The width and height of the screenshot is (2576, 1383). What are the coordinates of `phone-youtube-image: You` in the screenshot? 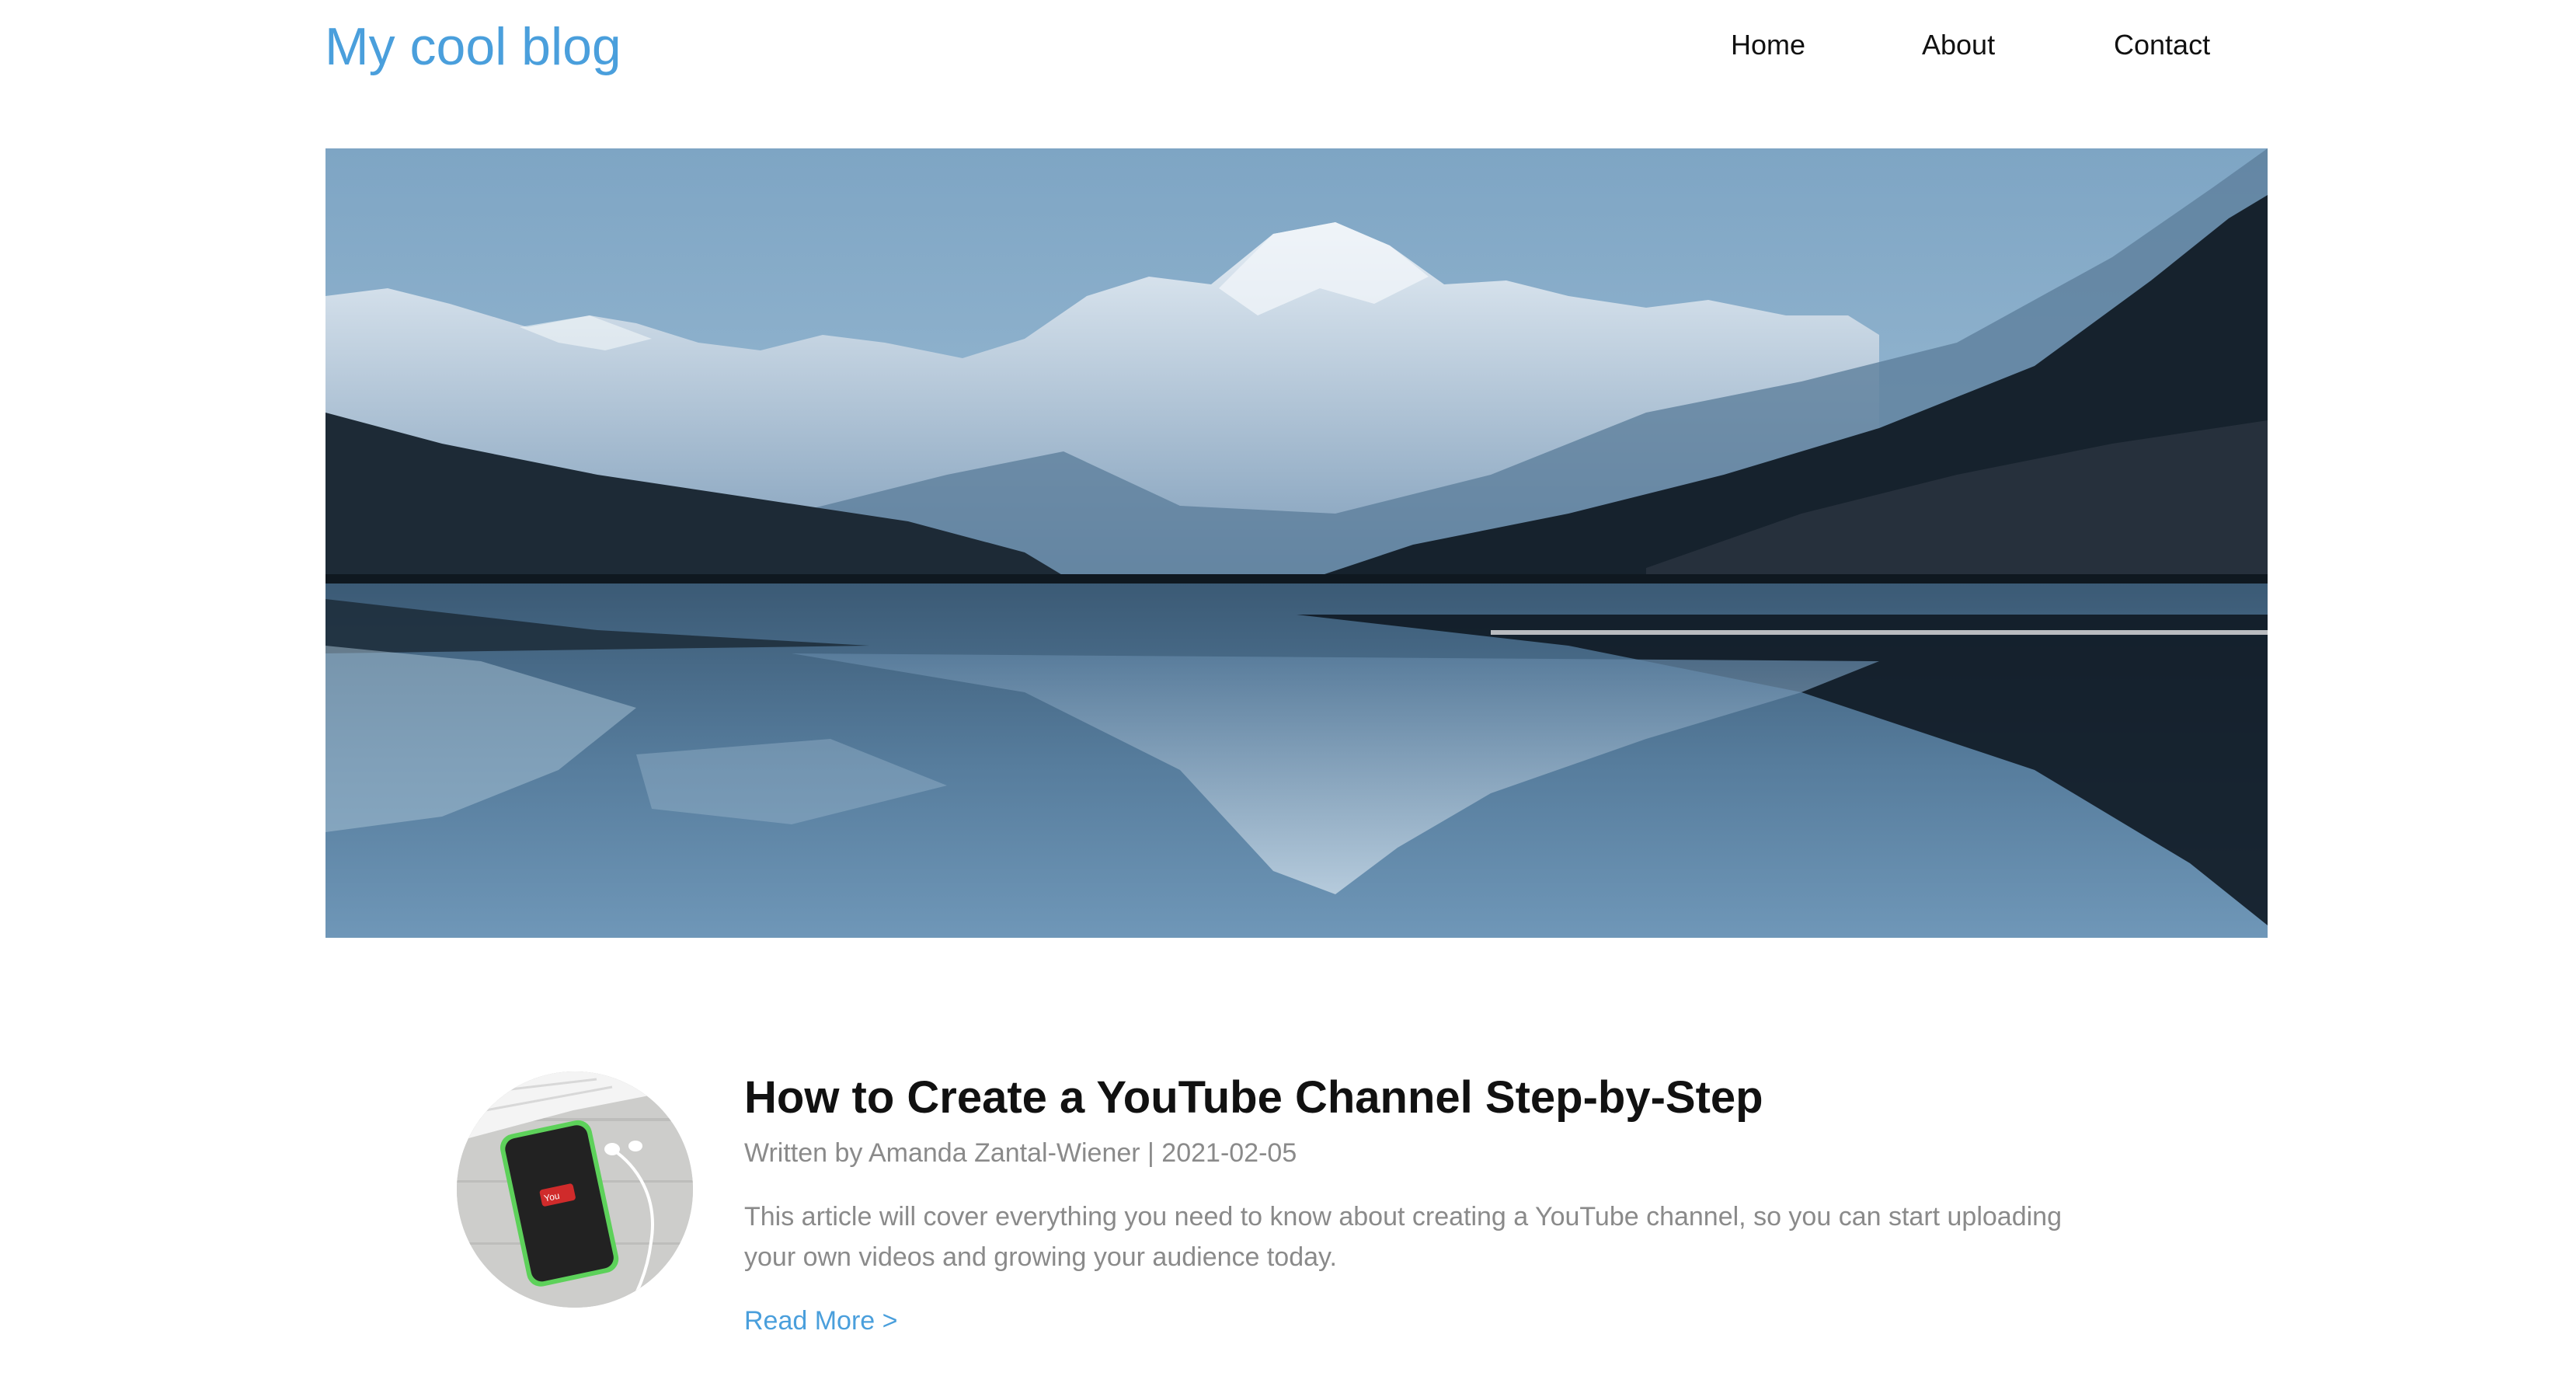 It's located at (575, 1189).